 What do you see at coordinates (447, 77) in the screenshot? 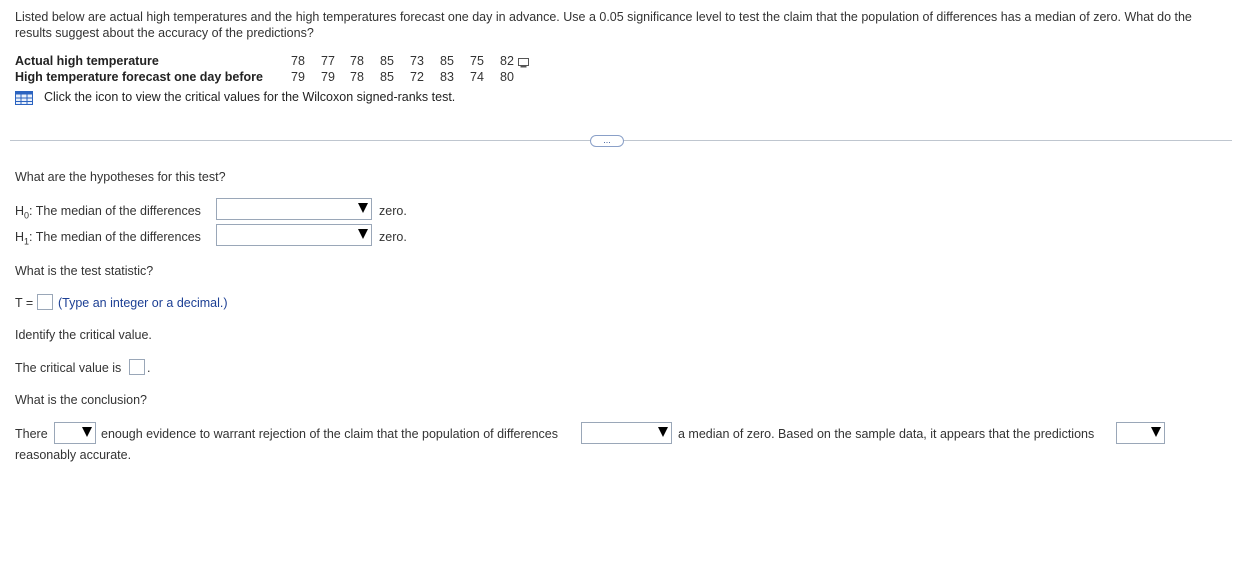
I see `row2-value: 83` at bounding box center [447, 77].